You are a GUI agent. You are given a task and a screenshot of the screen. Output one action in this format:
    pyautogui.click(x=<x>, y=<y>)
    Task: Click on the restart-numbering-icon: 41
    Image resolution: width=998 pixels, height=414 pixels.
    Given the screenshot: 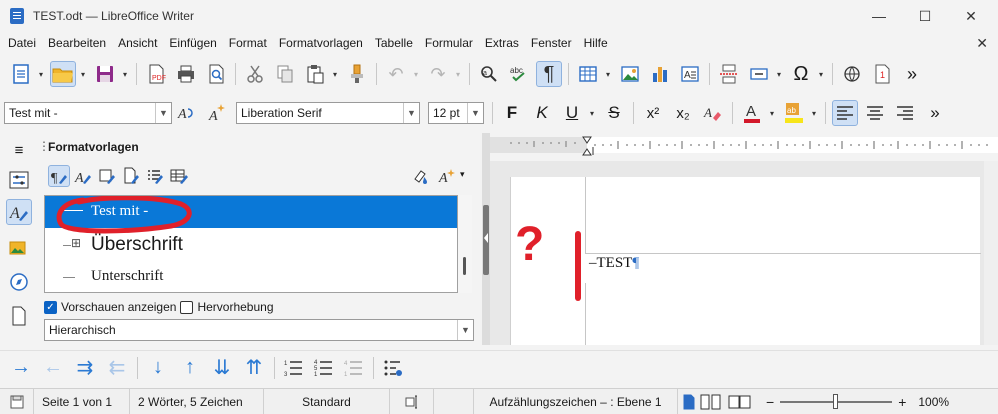 What is the action you would take?
    pyautogui.click(x=354, y=368)
    